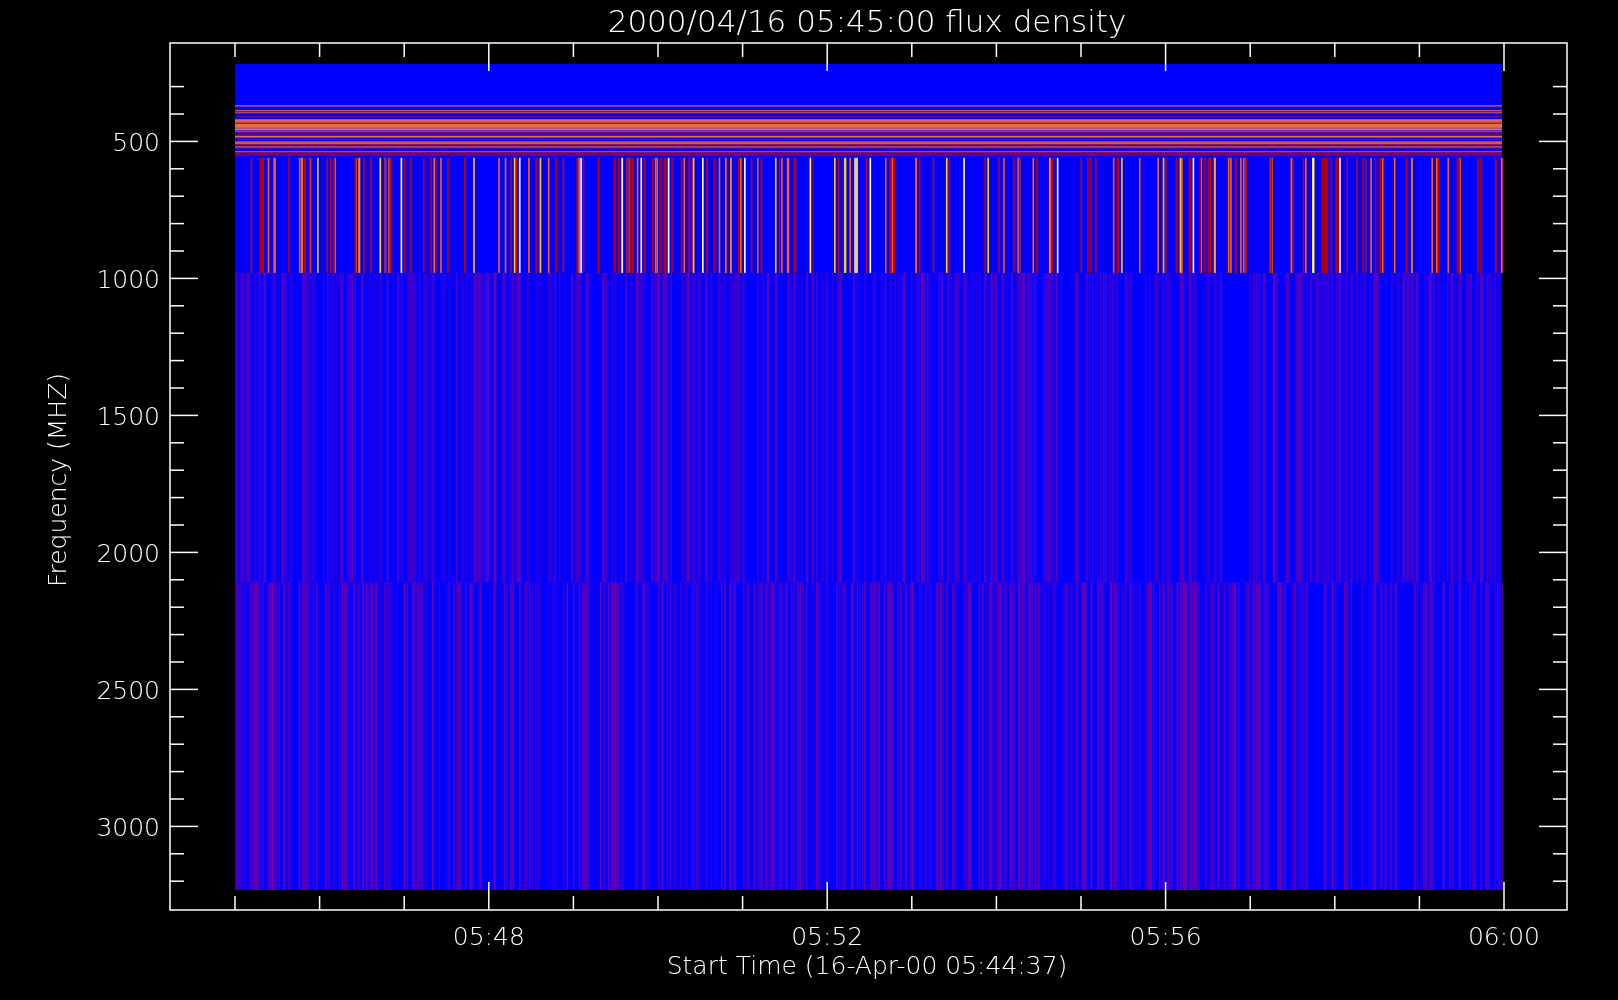 This screenshot has width=1618, height=1000. Describe the element at coordinates (136, 143) in the screenshot. I see `y-tick-label: 500` at that location.